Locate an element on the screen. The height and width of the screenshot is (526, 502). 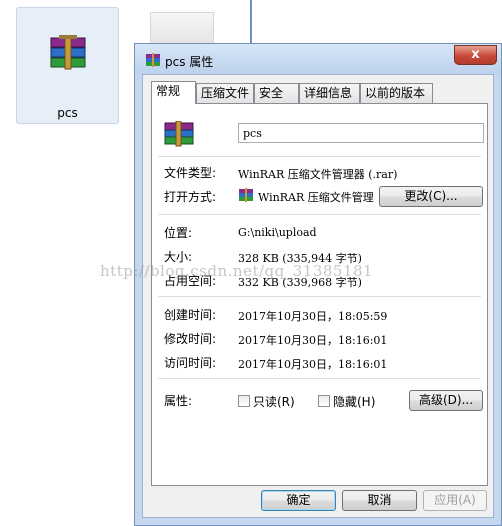
created-label: 创建时间: is located at coordinates (190, 315).